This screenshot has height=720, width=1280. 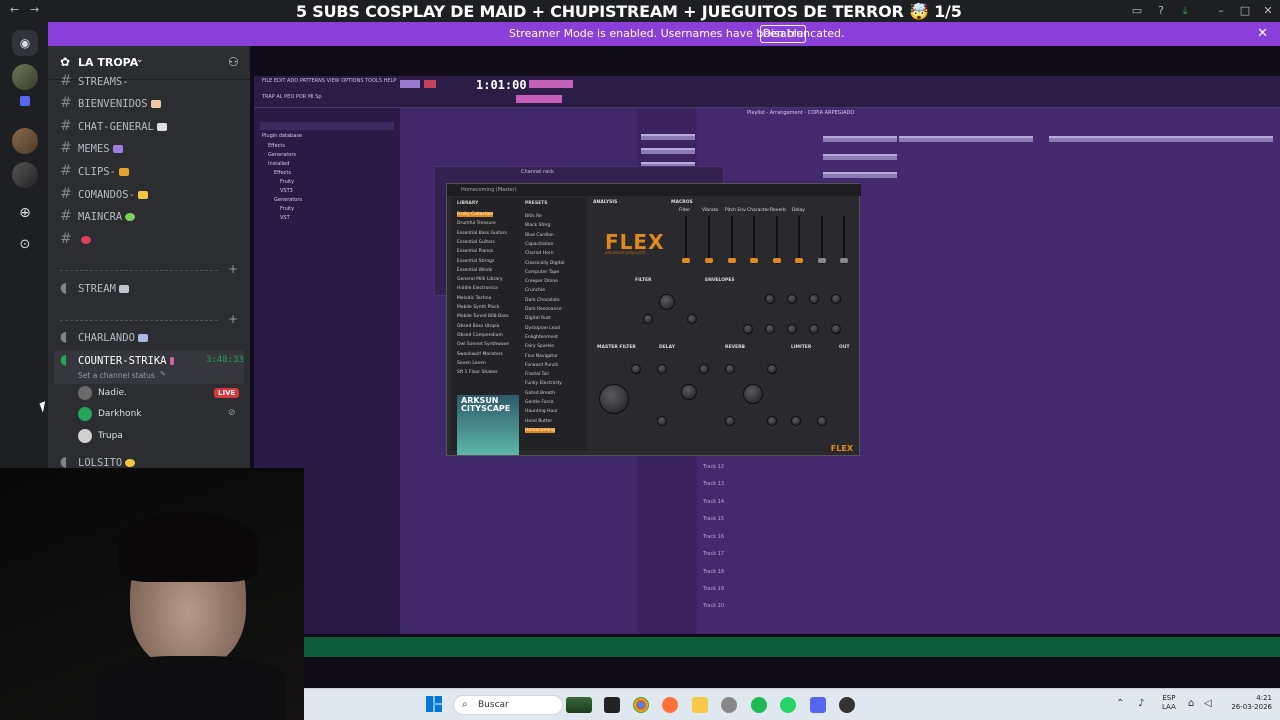 I want to click on preset-item: Haunting Hour, so click(x=541, y=411).